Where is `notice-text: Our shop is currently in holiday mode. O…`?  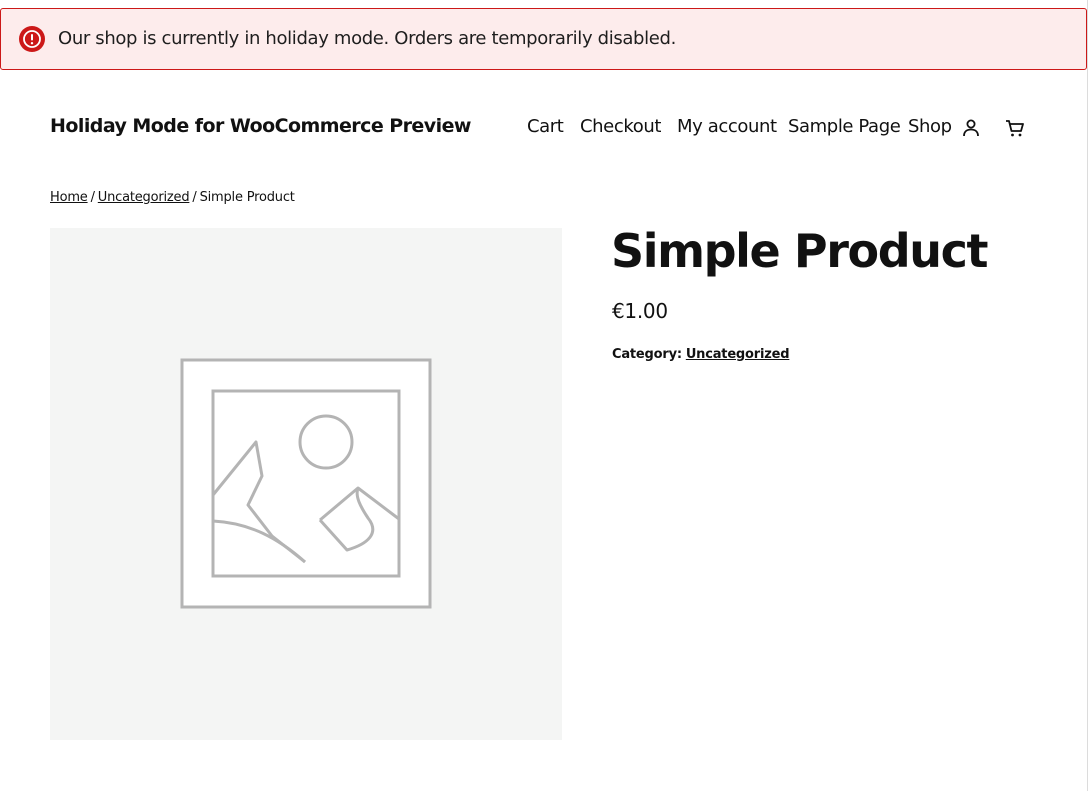
notice-text: Our shop is currently in holiday mode. O… is located at coordinates (367, 38).